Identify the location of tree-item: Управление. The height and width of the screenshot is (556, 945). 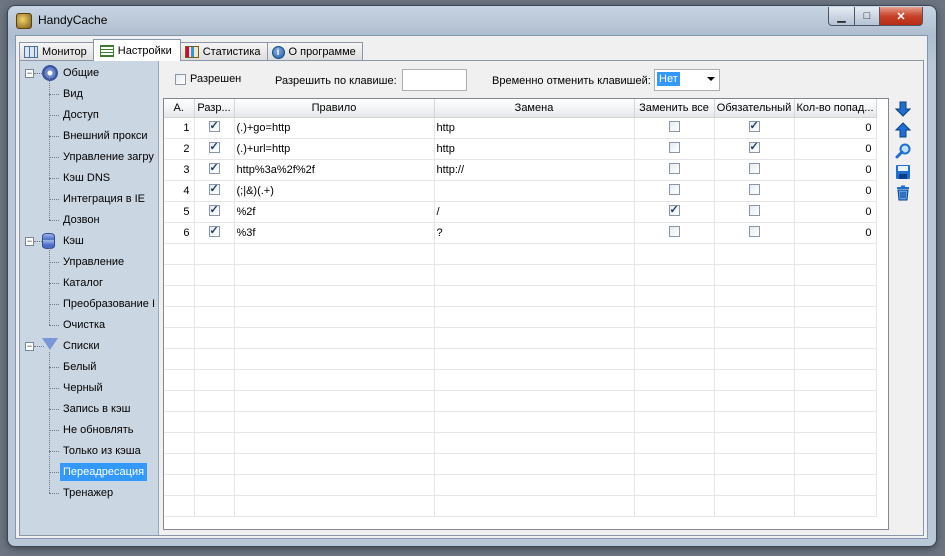
(93, 262).